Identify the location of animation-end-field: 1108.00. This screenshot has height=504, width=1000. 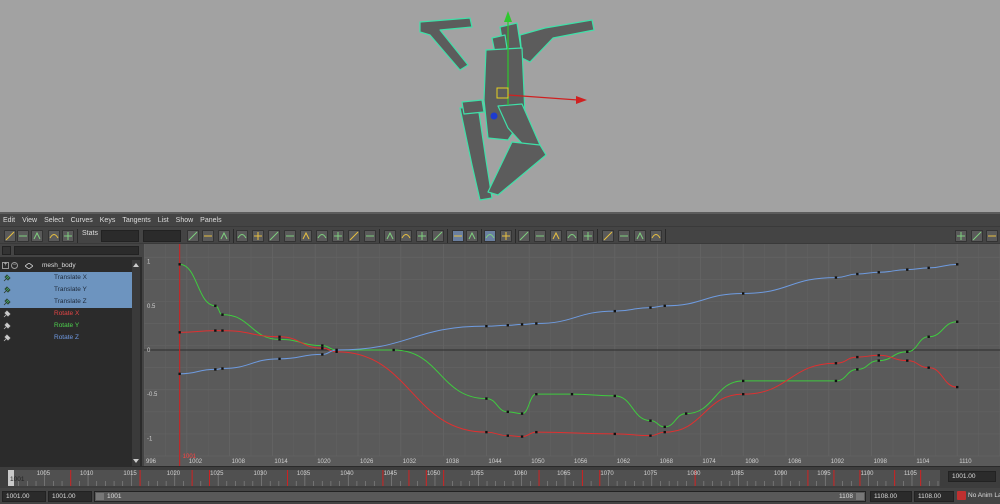
(934, 496).